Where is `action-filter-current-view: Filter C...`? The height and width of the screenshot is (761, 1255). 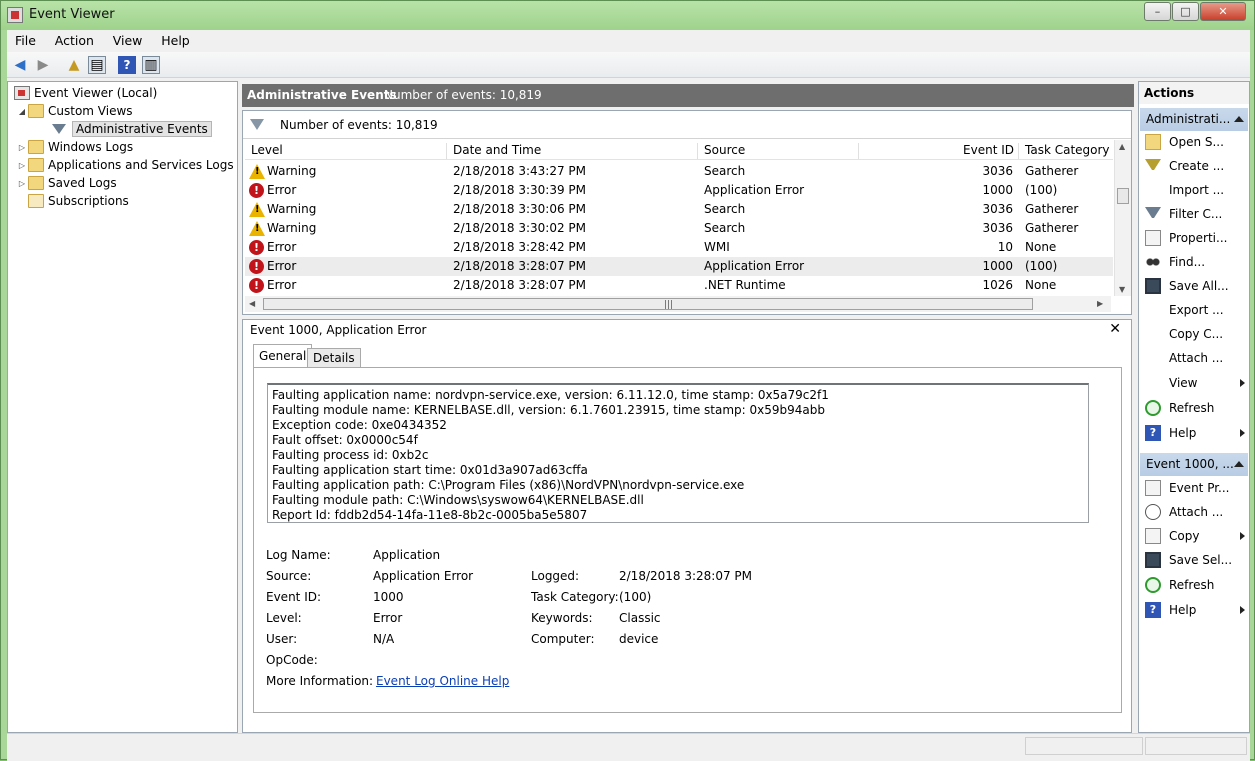
action-filter-current-view: Filter C... is located at coordinates (1195, 214).